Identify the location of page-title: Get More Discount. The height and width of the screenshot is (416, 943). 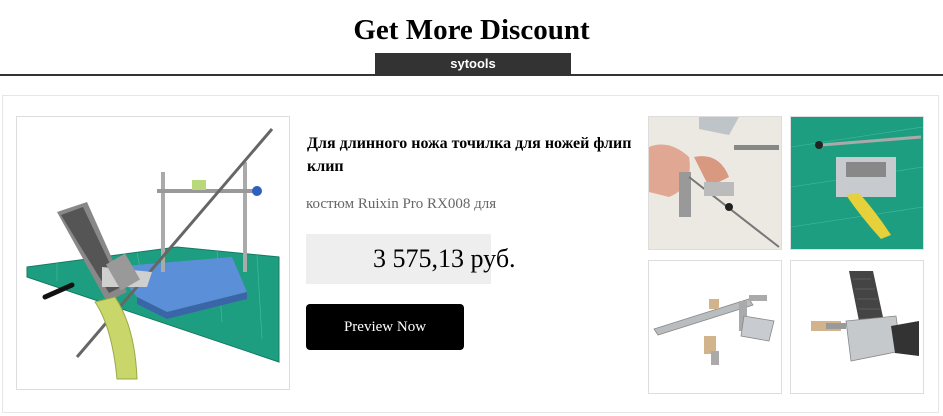
(471, 30).